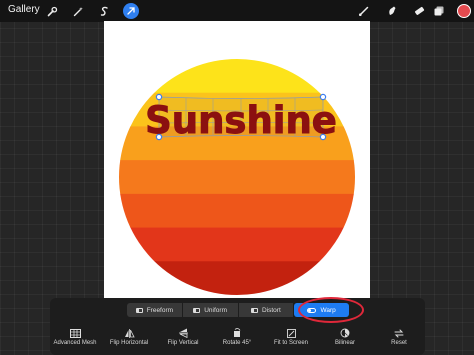 The width and height of the screenshot is (474, 355). Describe the element at coordinates (183, 343) in the screenshot. I see `flip-vertical-label: Flip Vertical` at that location.